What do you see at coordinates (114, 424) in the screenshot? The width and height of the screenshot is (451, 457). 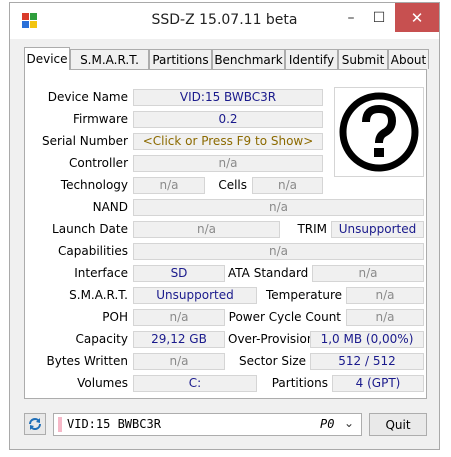 I see `drive-select-value: VID:15 BWBC3R` at bounding box center [114, 424].